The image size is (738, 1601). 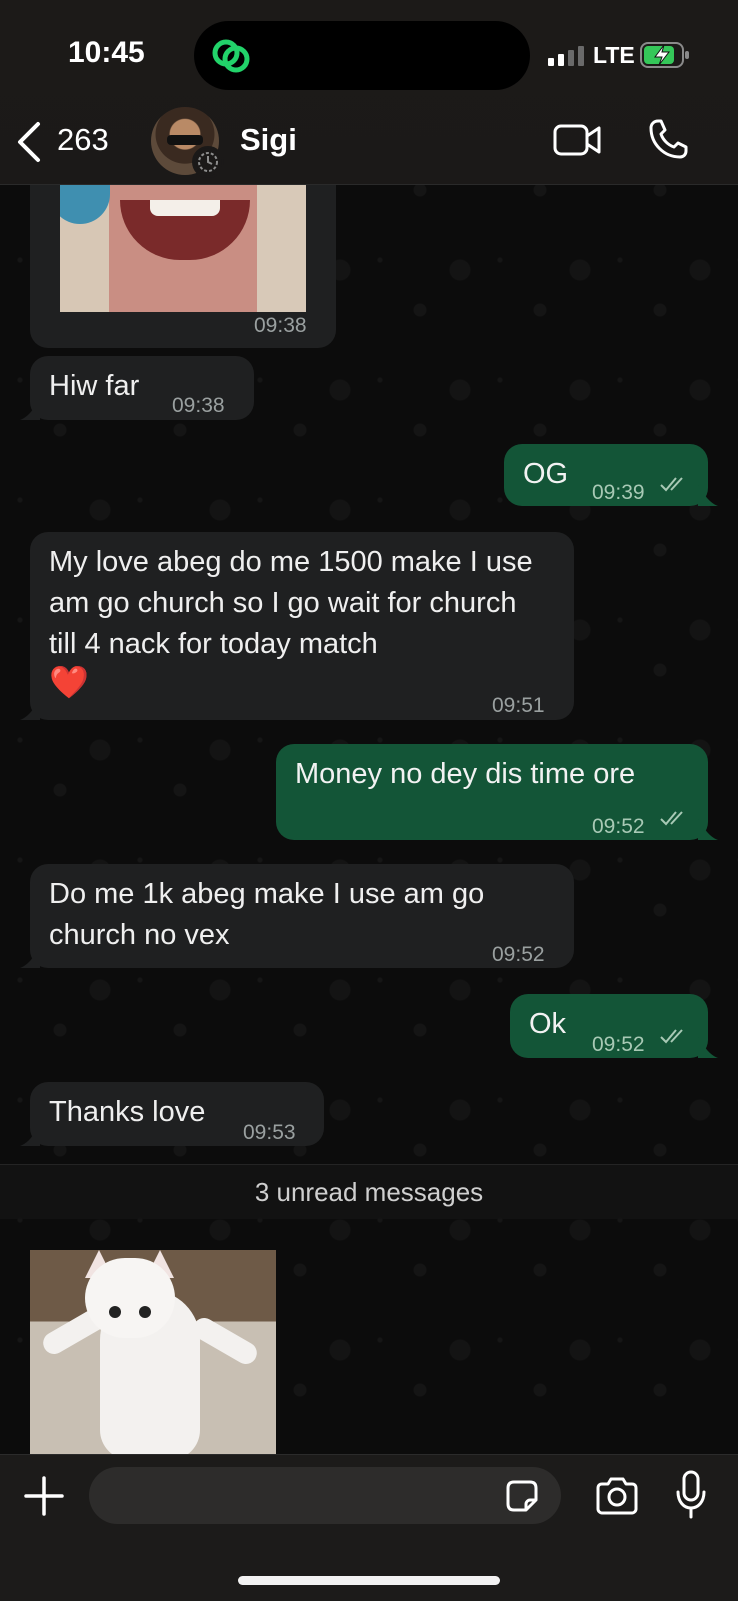 I want to click on unread-messages-divider: 3 unread messages, so click(x=369, y=1191).